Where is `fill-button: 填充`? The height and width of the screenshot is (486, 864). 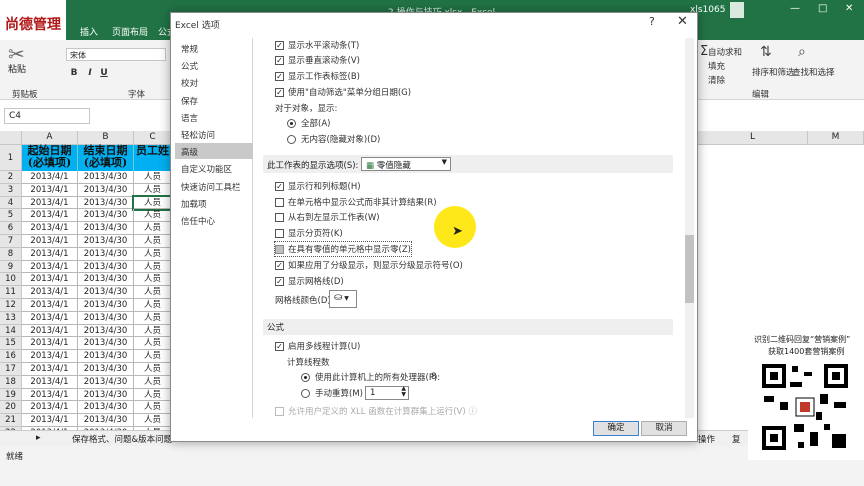 fill-button: 填充 is located at coordinates (716, 66).